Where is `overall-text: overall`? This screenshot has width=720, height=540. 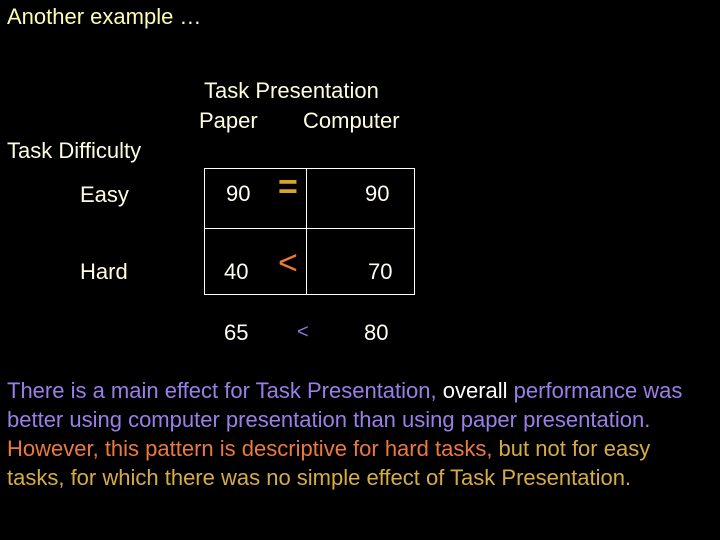 overall-text: overall is located at coordinates (475, 390).